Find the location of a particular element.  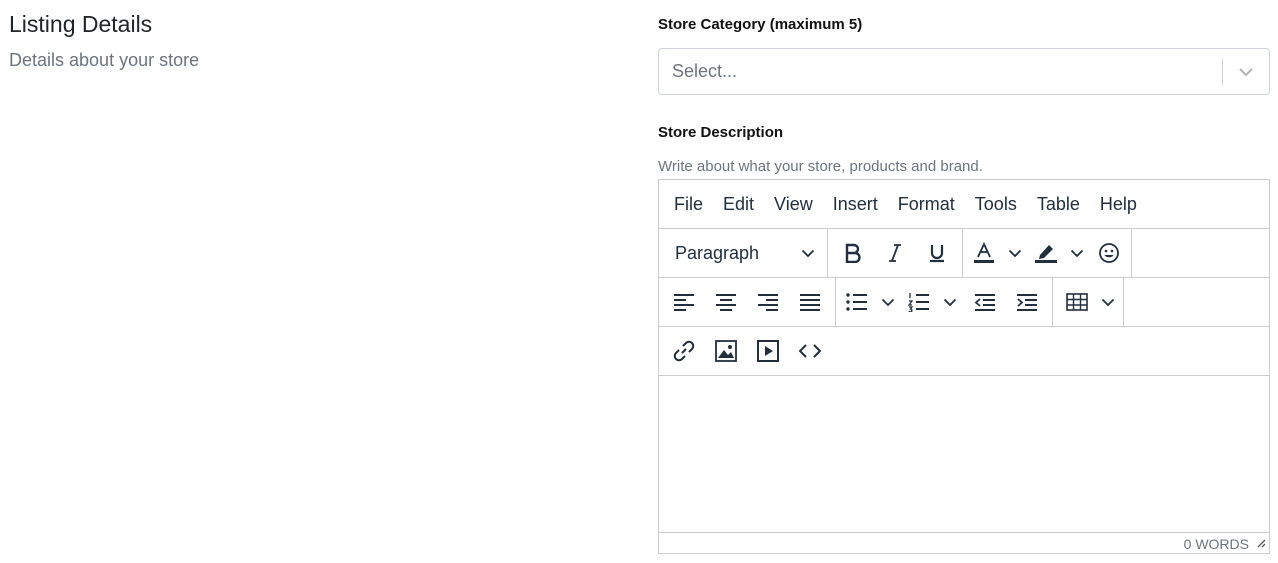

block-format-group: Paragraph is located at coordinates (743, 253).